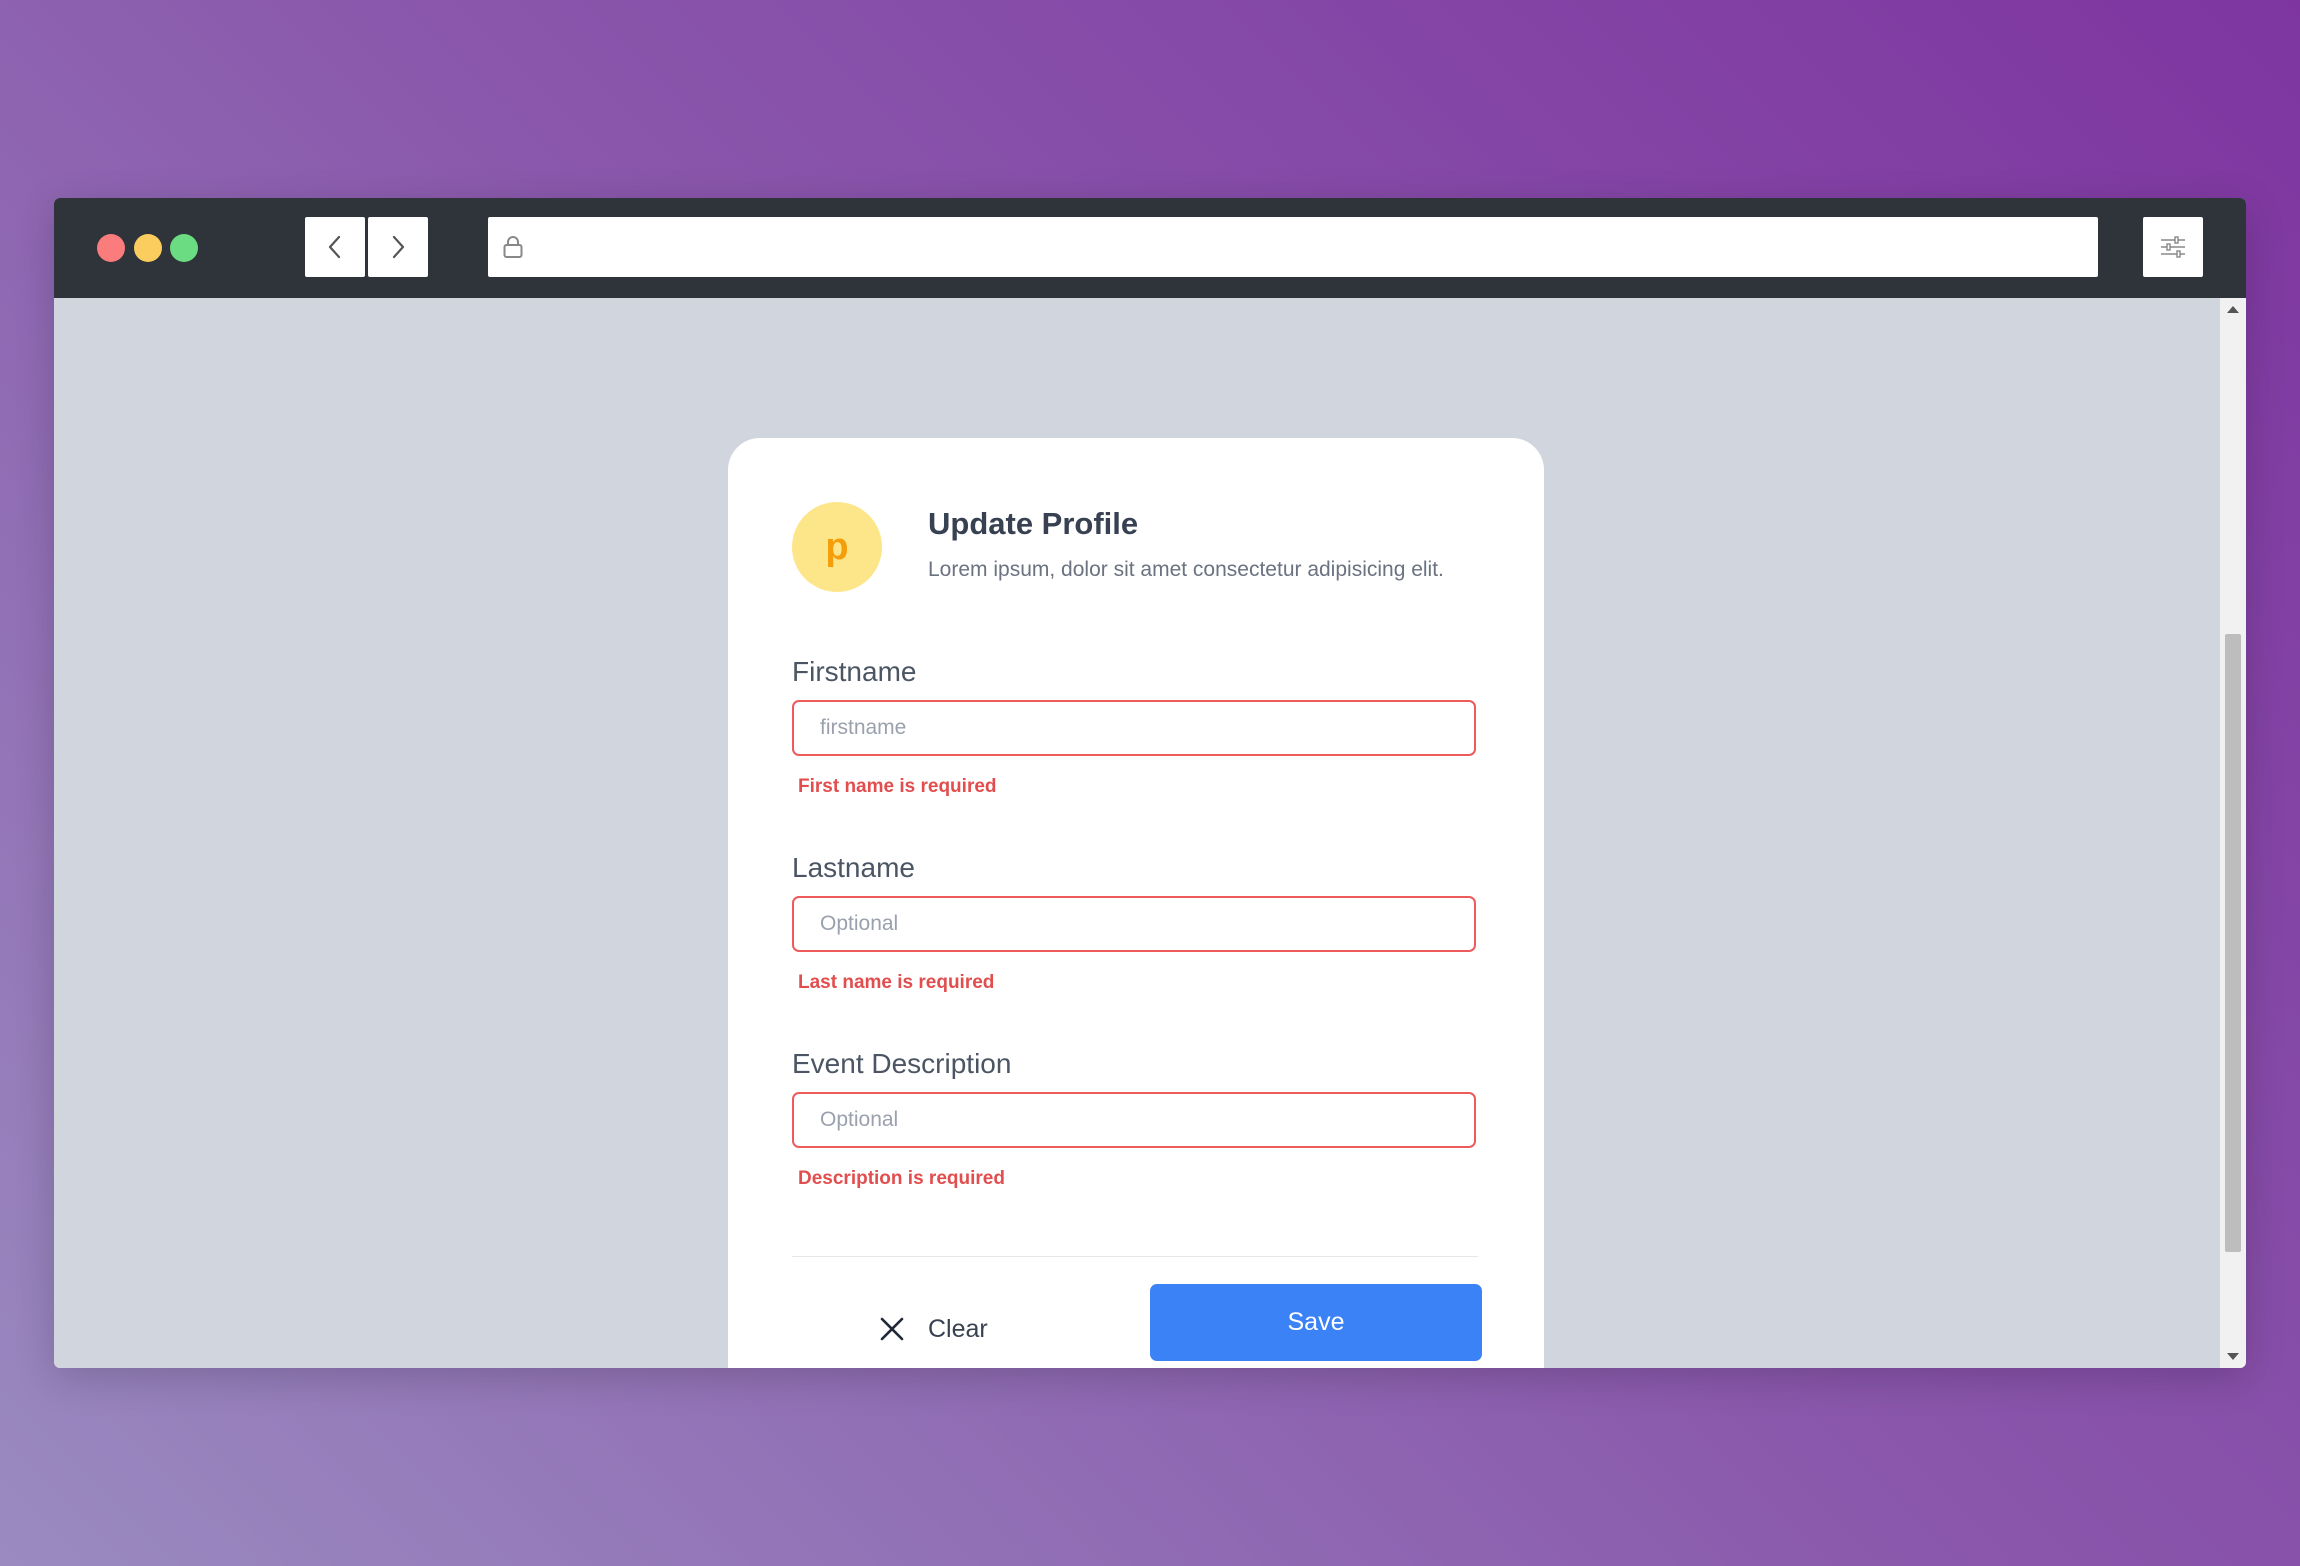 Image resolution: width=2300 pixels, height=1566 pixels. I want to click on lastname-error: Last name is required, so click(896, 982).